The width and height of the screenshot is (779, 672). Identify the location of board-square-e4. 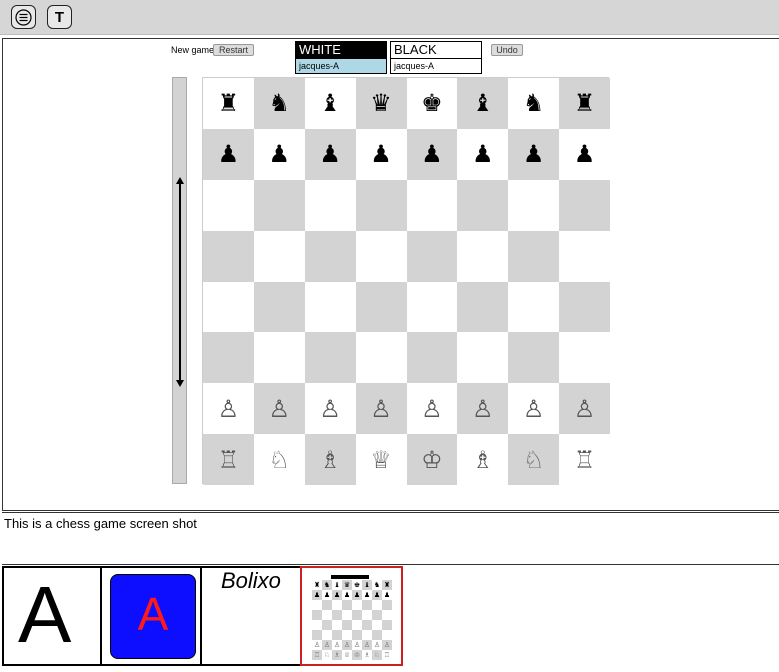
(432, 307).